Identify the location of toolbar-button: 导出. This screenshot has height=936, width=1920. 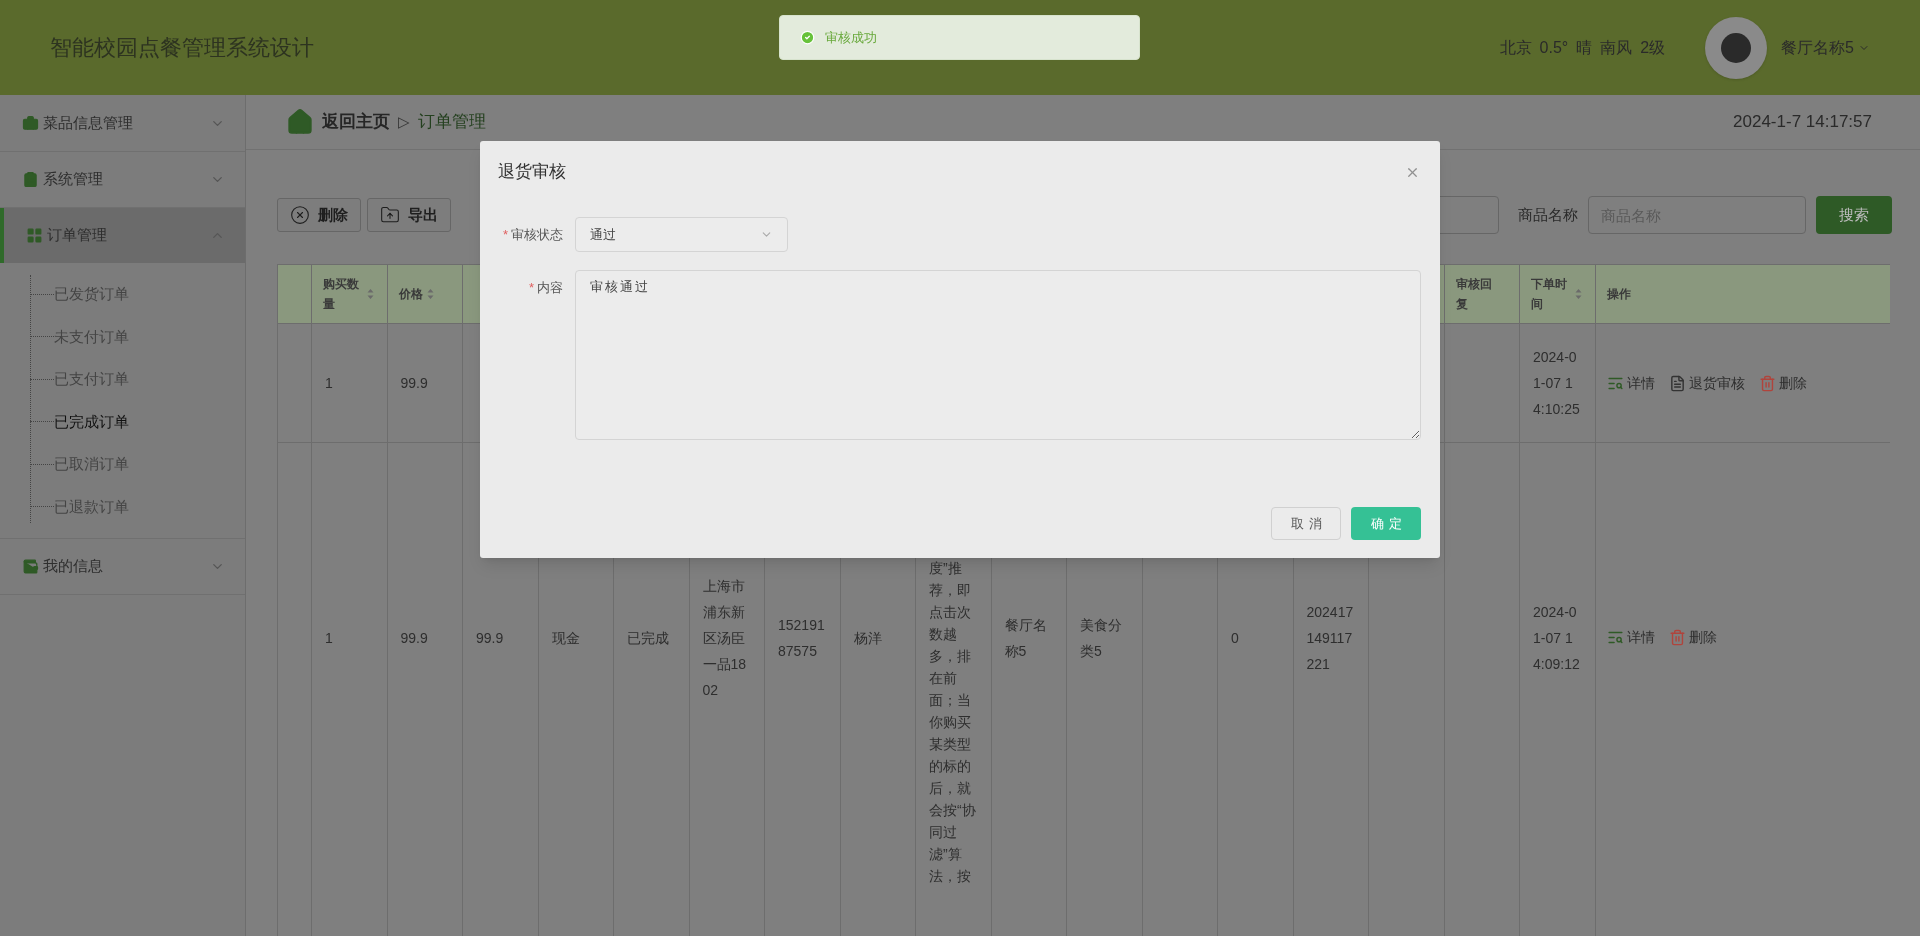
(409, 215).